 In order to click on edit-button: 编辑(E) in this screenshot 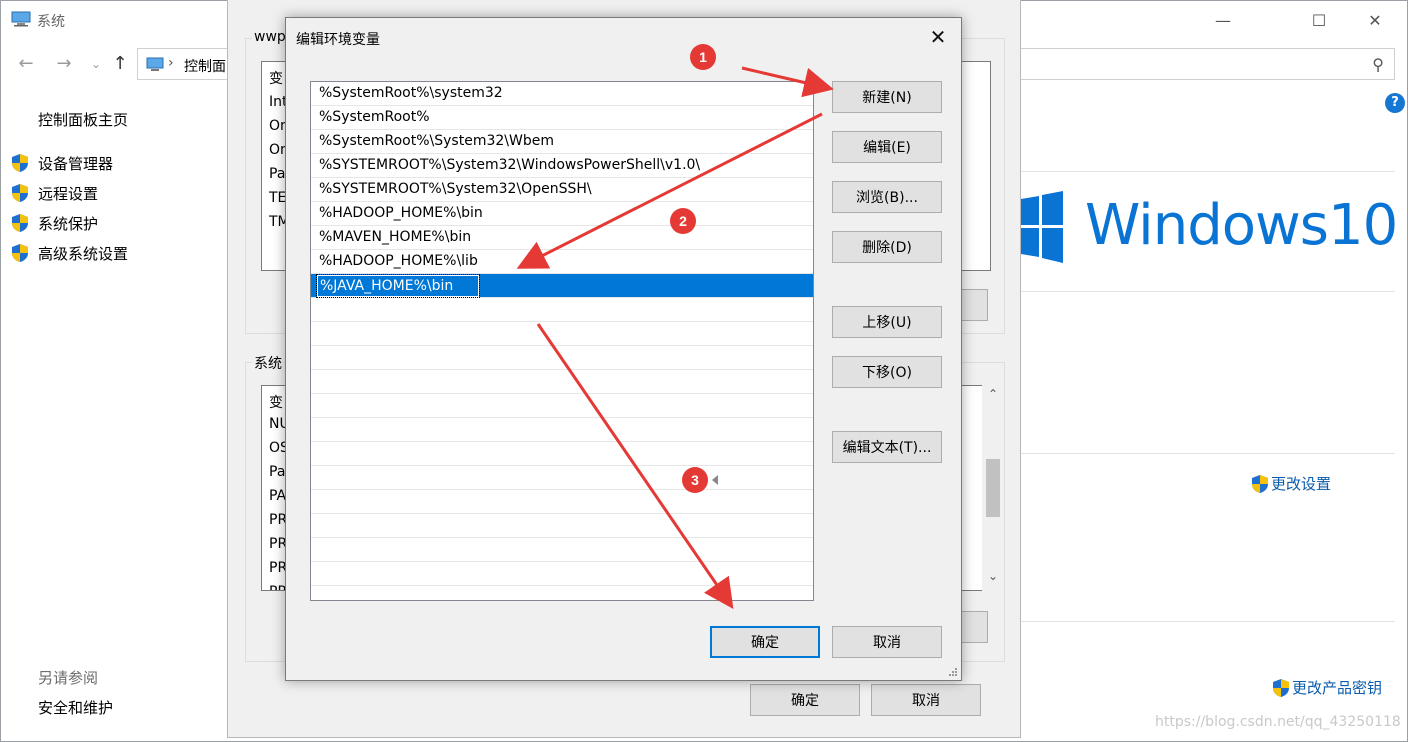, I will do `click(887, 147)`.